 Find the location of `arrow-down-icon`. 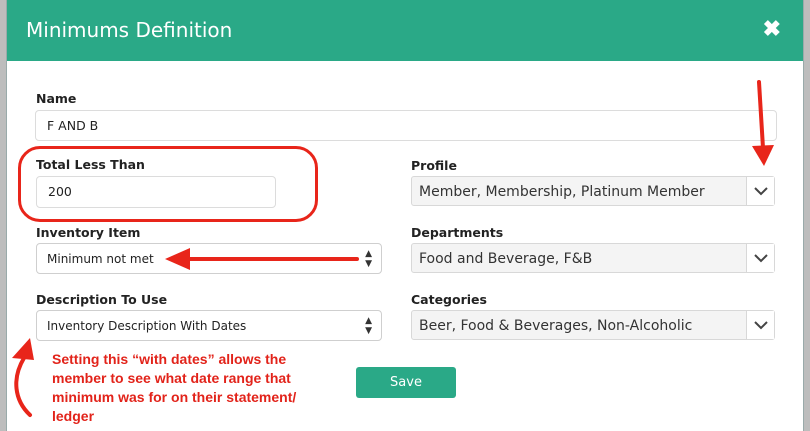

arrow-down-icon is located at coordinates (763, 123).